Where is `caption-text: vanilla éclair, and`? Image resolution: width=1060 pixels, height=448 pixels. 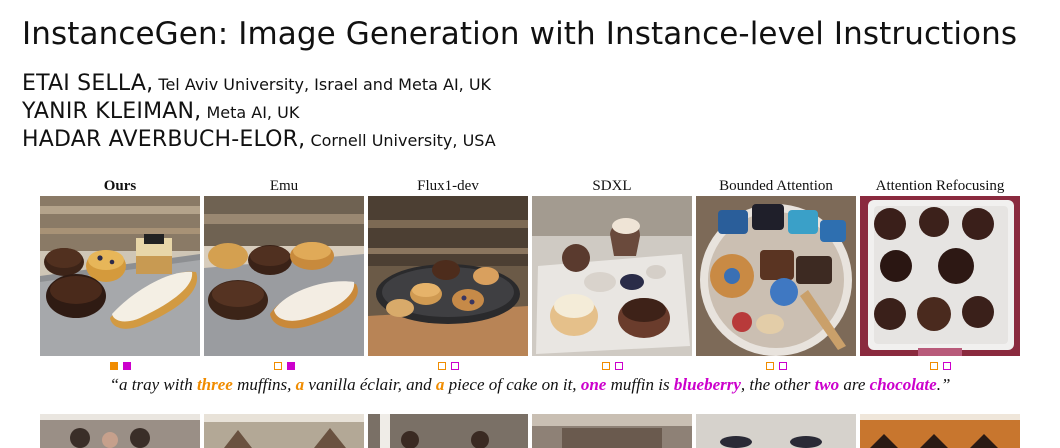 caption-text: vanilla éclair, and is located at coordinates (370, 384).